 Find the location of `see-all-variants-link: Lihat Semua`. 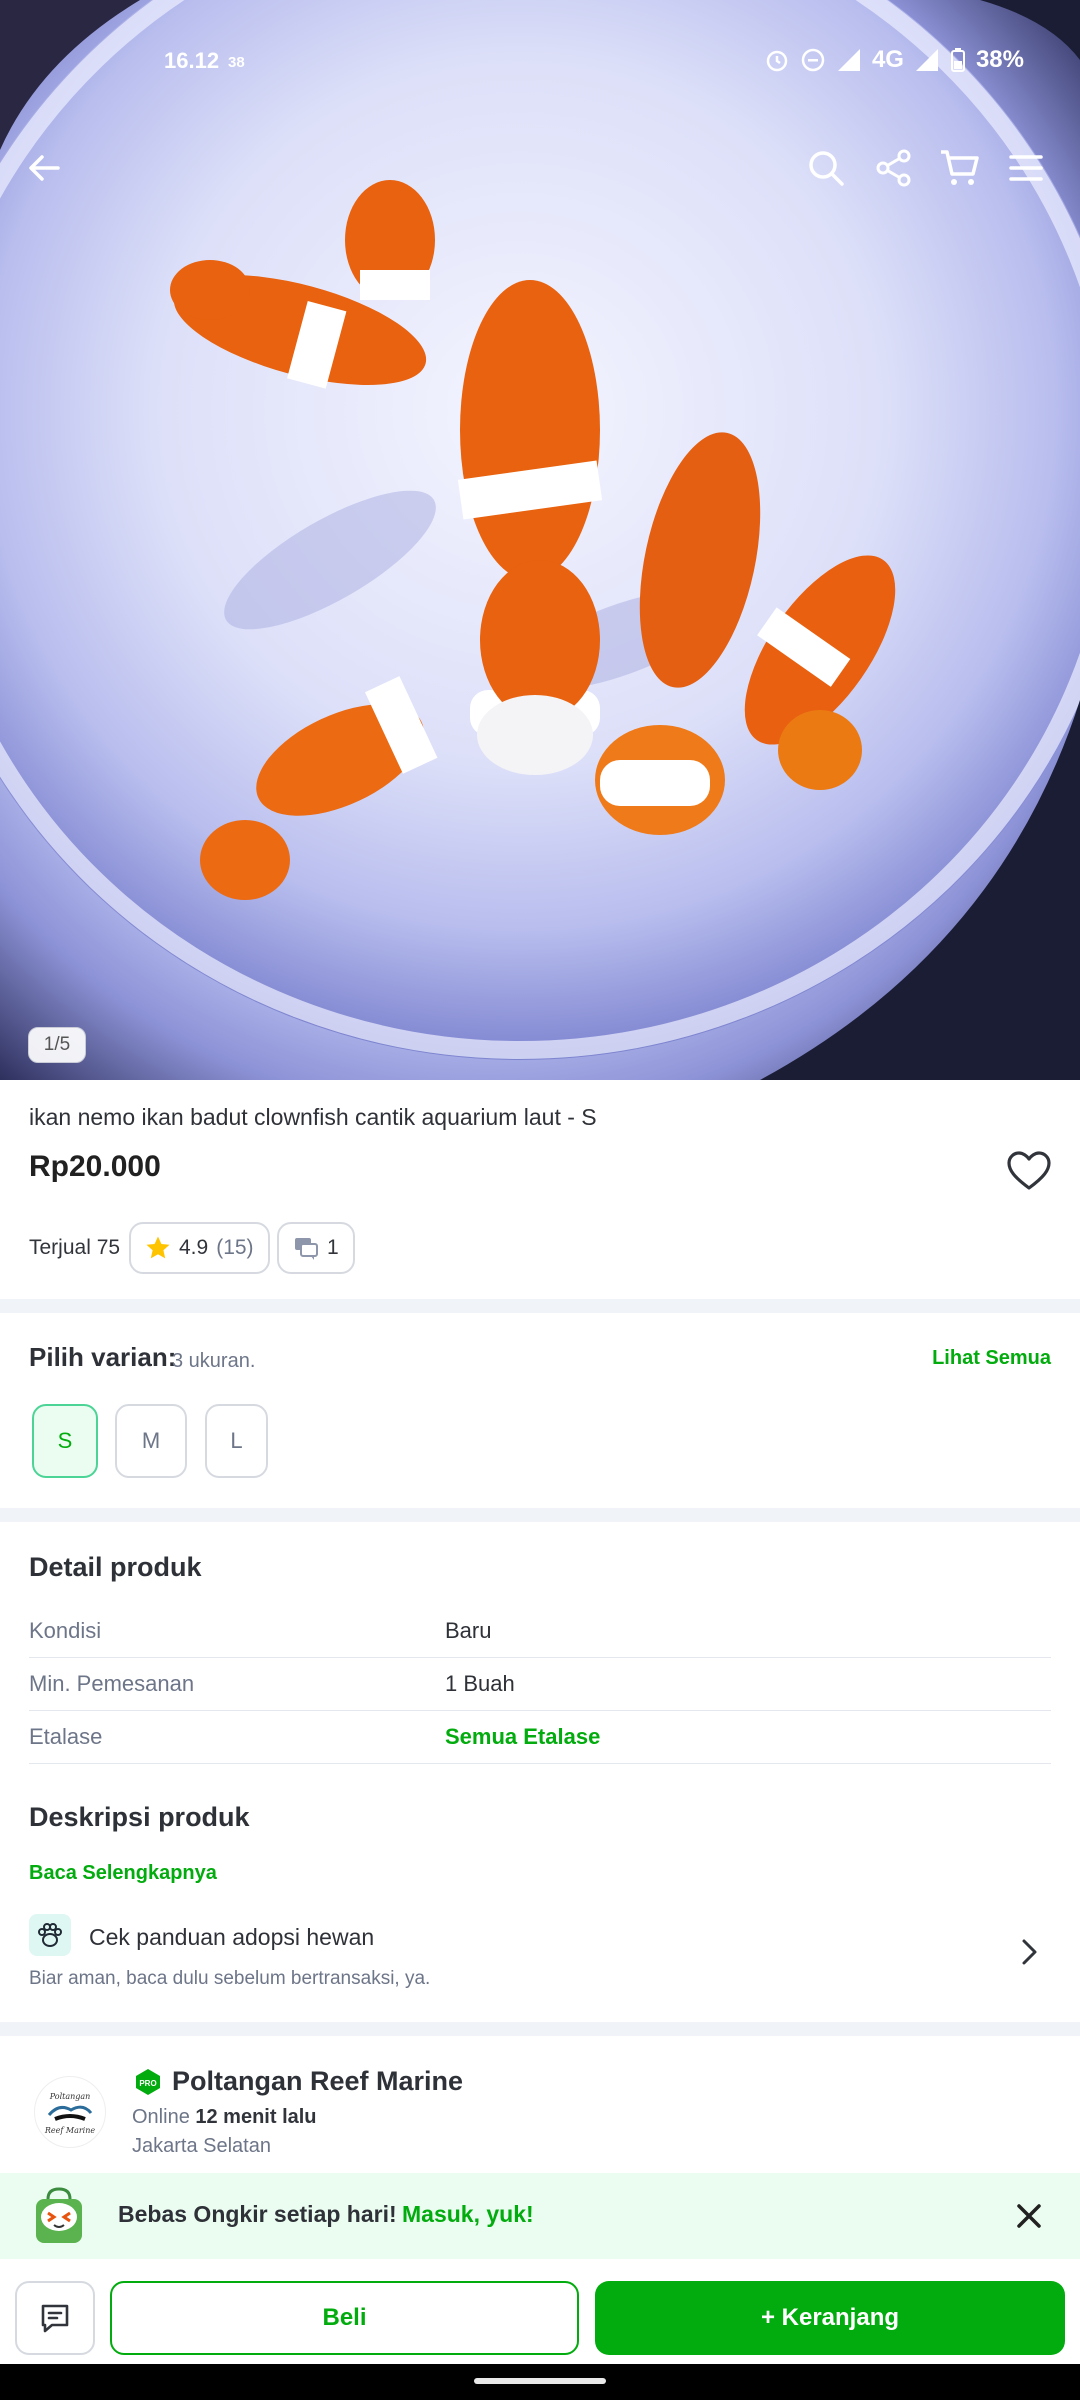

see-all-variants-link: Lihat Semua is located at coordinates (991, 1358).